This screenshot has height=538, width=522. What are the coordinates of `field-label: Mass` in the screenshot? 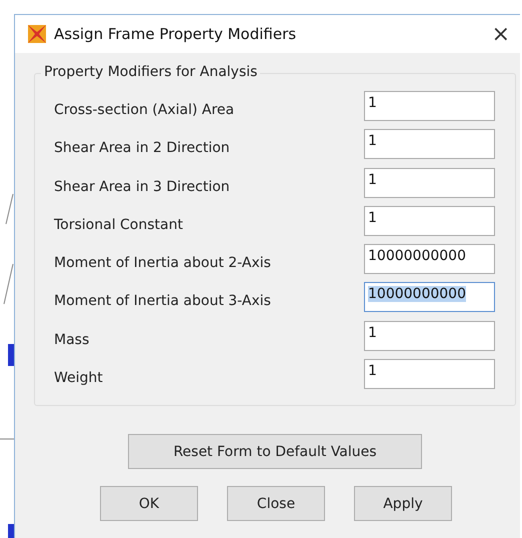 It's located at (72, 339).